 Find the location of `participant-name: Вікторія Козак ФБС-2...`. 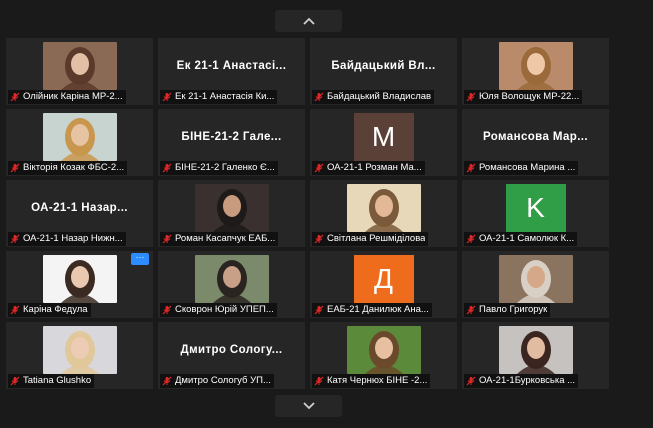

participant-name: Вікторія Козак ФБС-2... is located at coordinates (74, 167).